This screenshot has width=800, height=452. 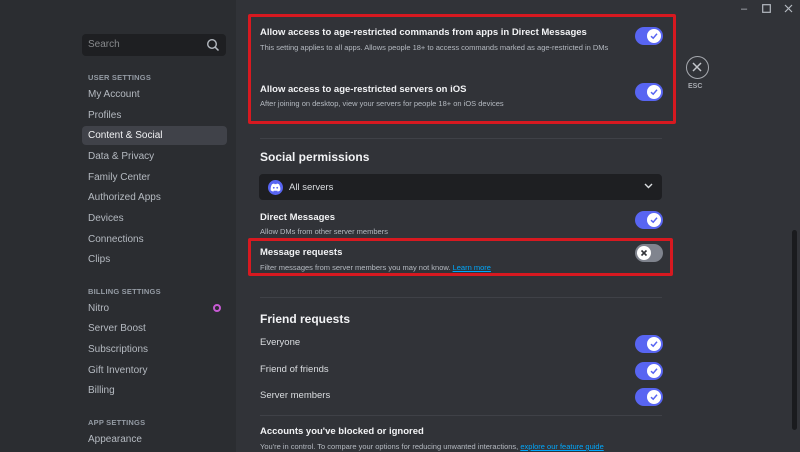 I want to click on direct-messages-title: Direct Messages, so click(x=297, y=217).